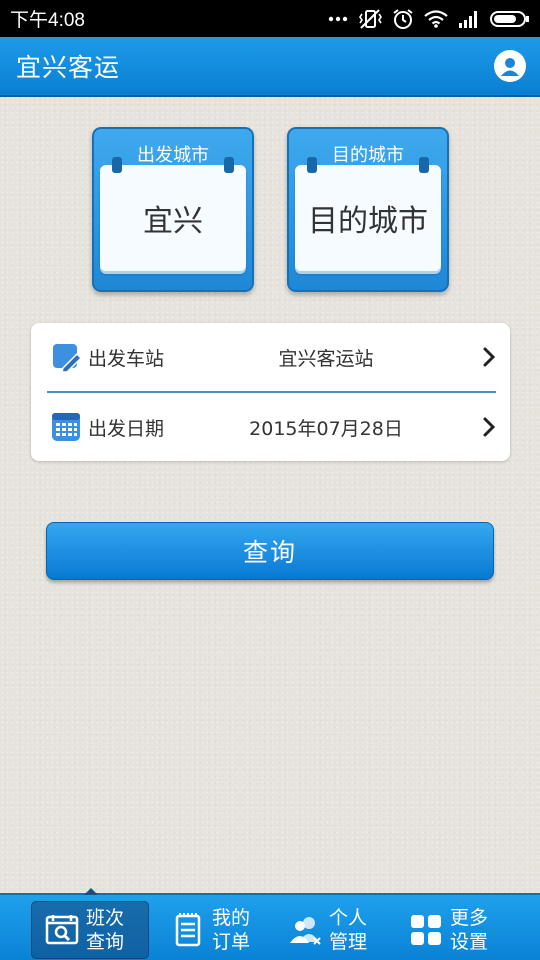  I want to click on schedule-search-icon, so click(62, 930).